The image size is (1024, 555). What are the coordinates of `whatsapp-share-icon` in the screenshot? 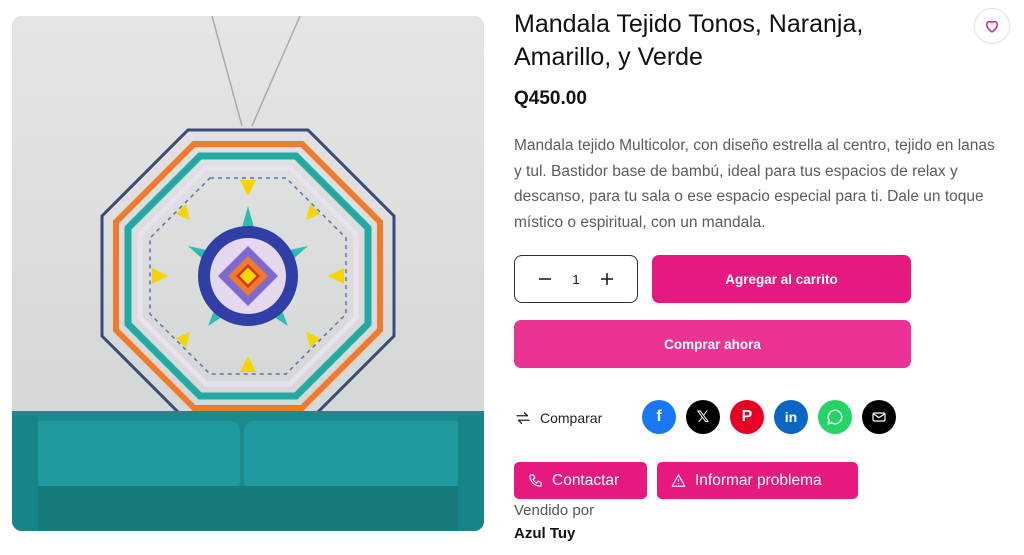 It's located at (835, 417).